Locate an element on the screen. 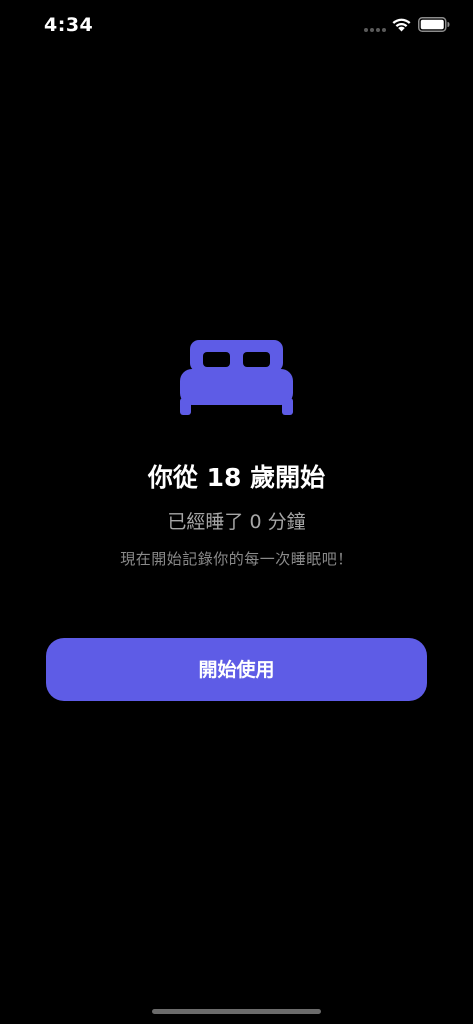 This screenshot has width=473, height=1024. headline: 你從 18 歲開始 is located at coordinates (236, 477).